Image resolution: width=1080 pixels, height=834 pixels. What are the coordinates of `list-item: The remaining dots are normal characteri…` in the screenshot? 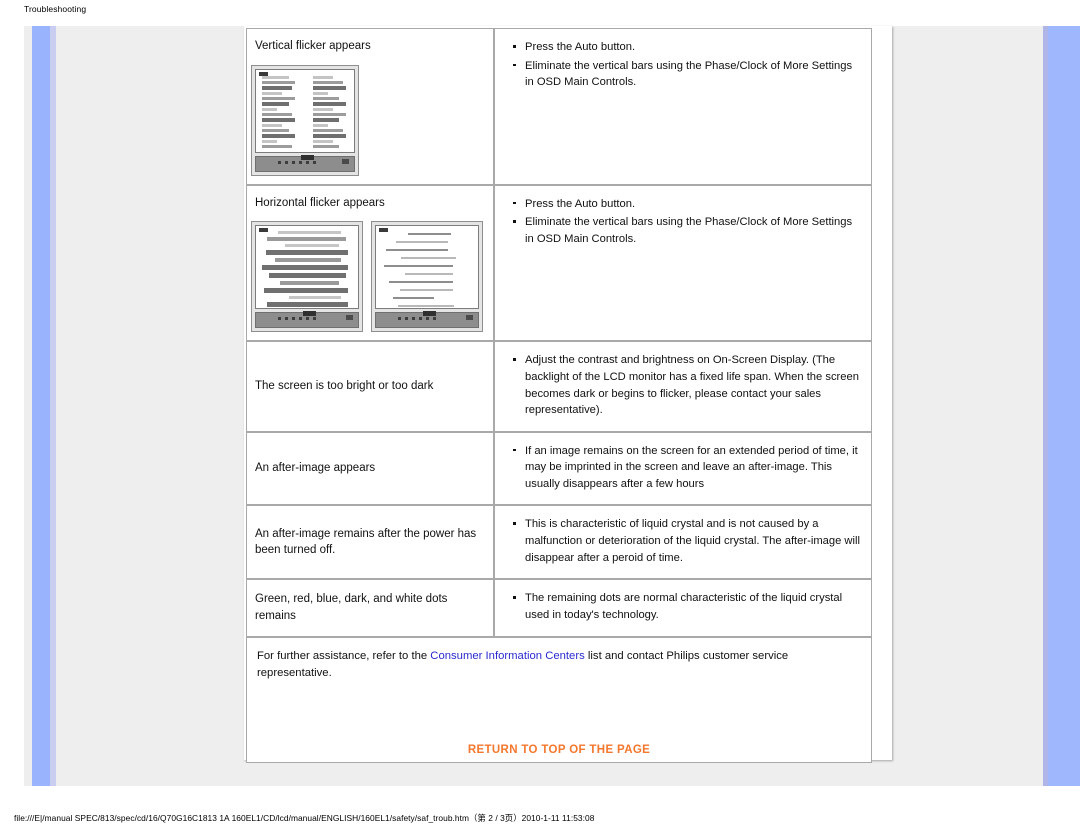 It's located at (687, 606).